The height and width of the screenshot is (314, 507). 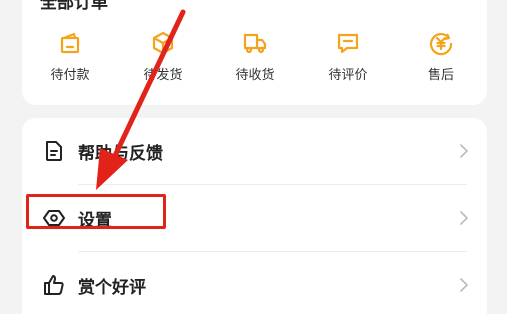 I want to click on box-icon, so click(x=163, y=43).